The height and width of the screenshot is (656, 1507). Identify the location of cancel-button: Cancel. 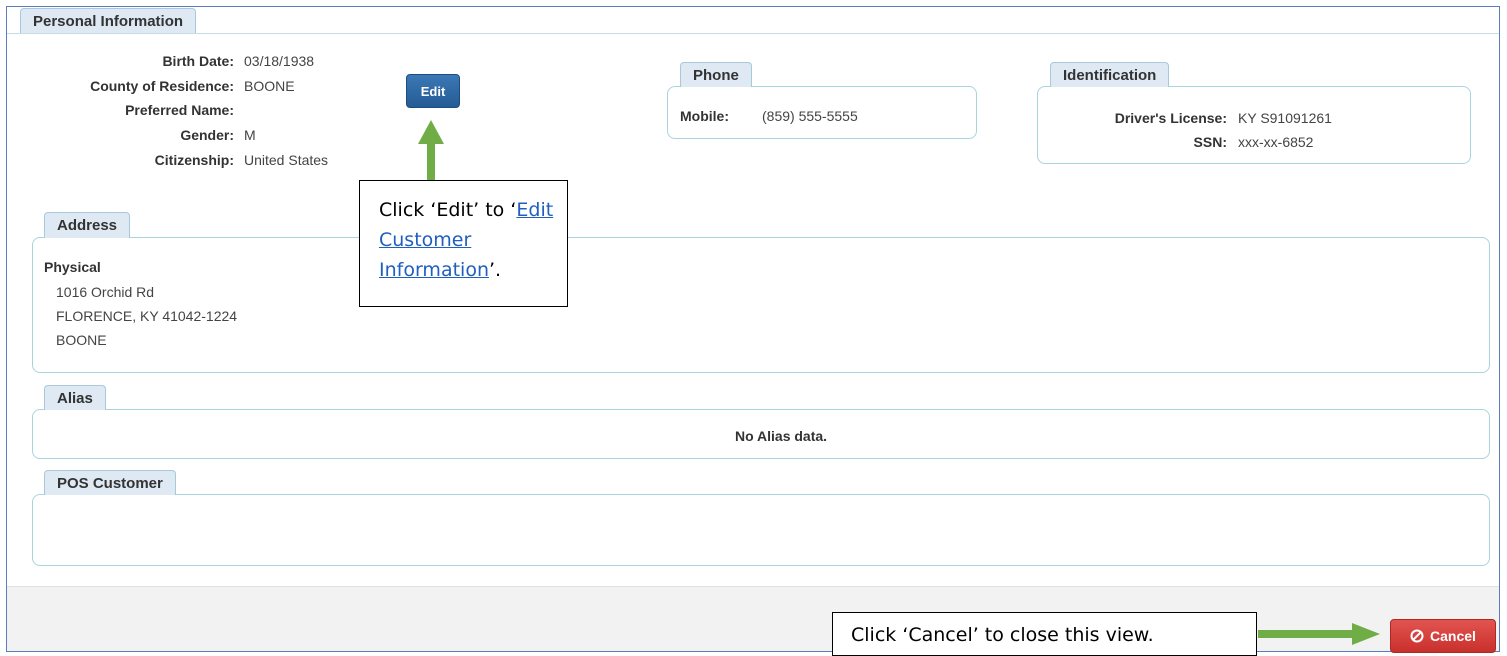
(1443, 636).